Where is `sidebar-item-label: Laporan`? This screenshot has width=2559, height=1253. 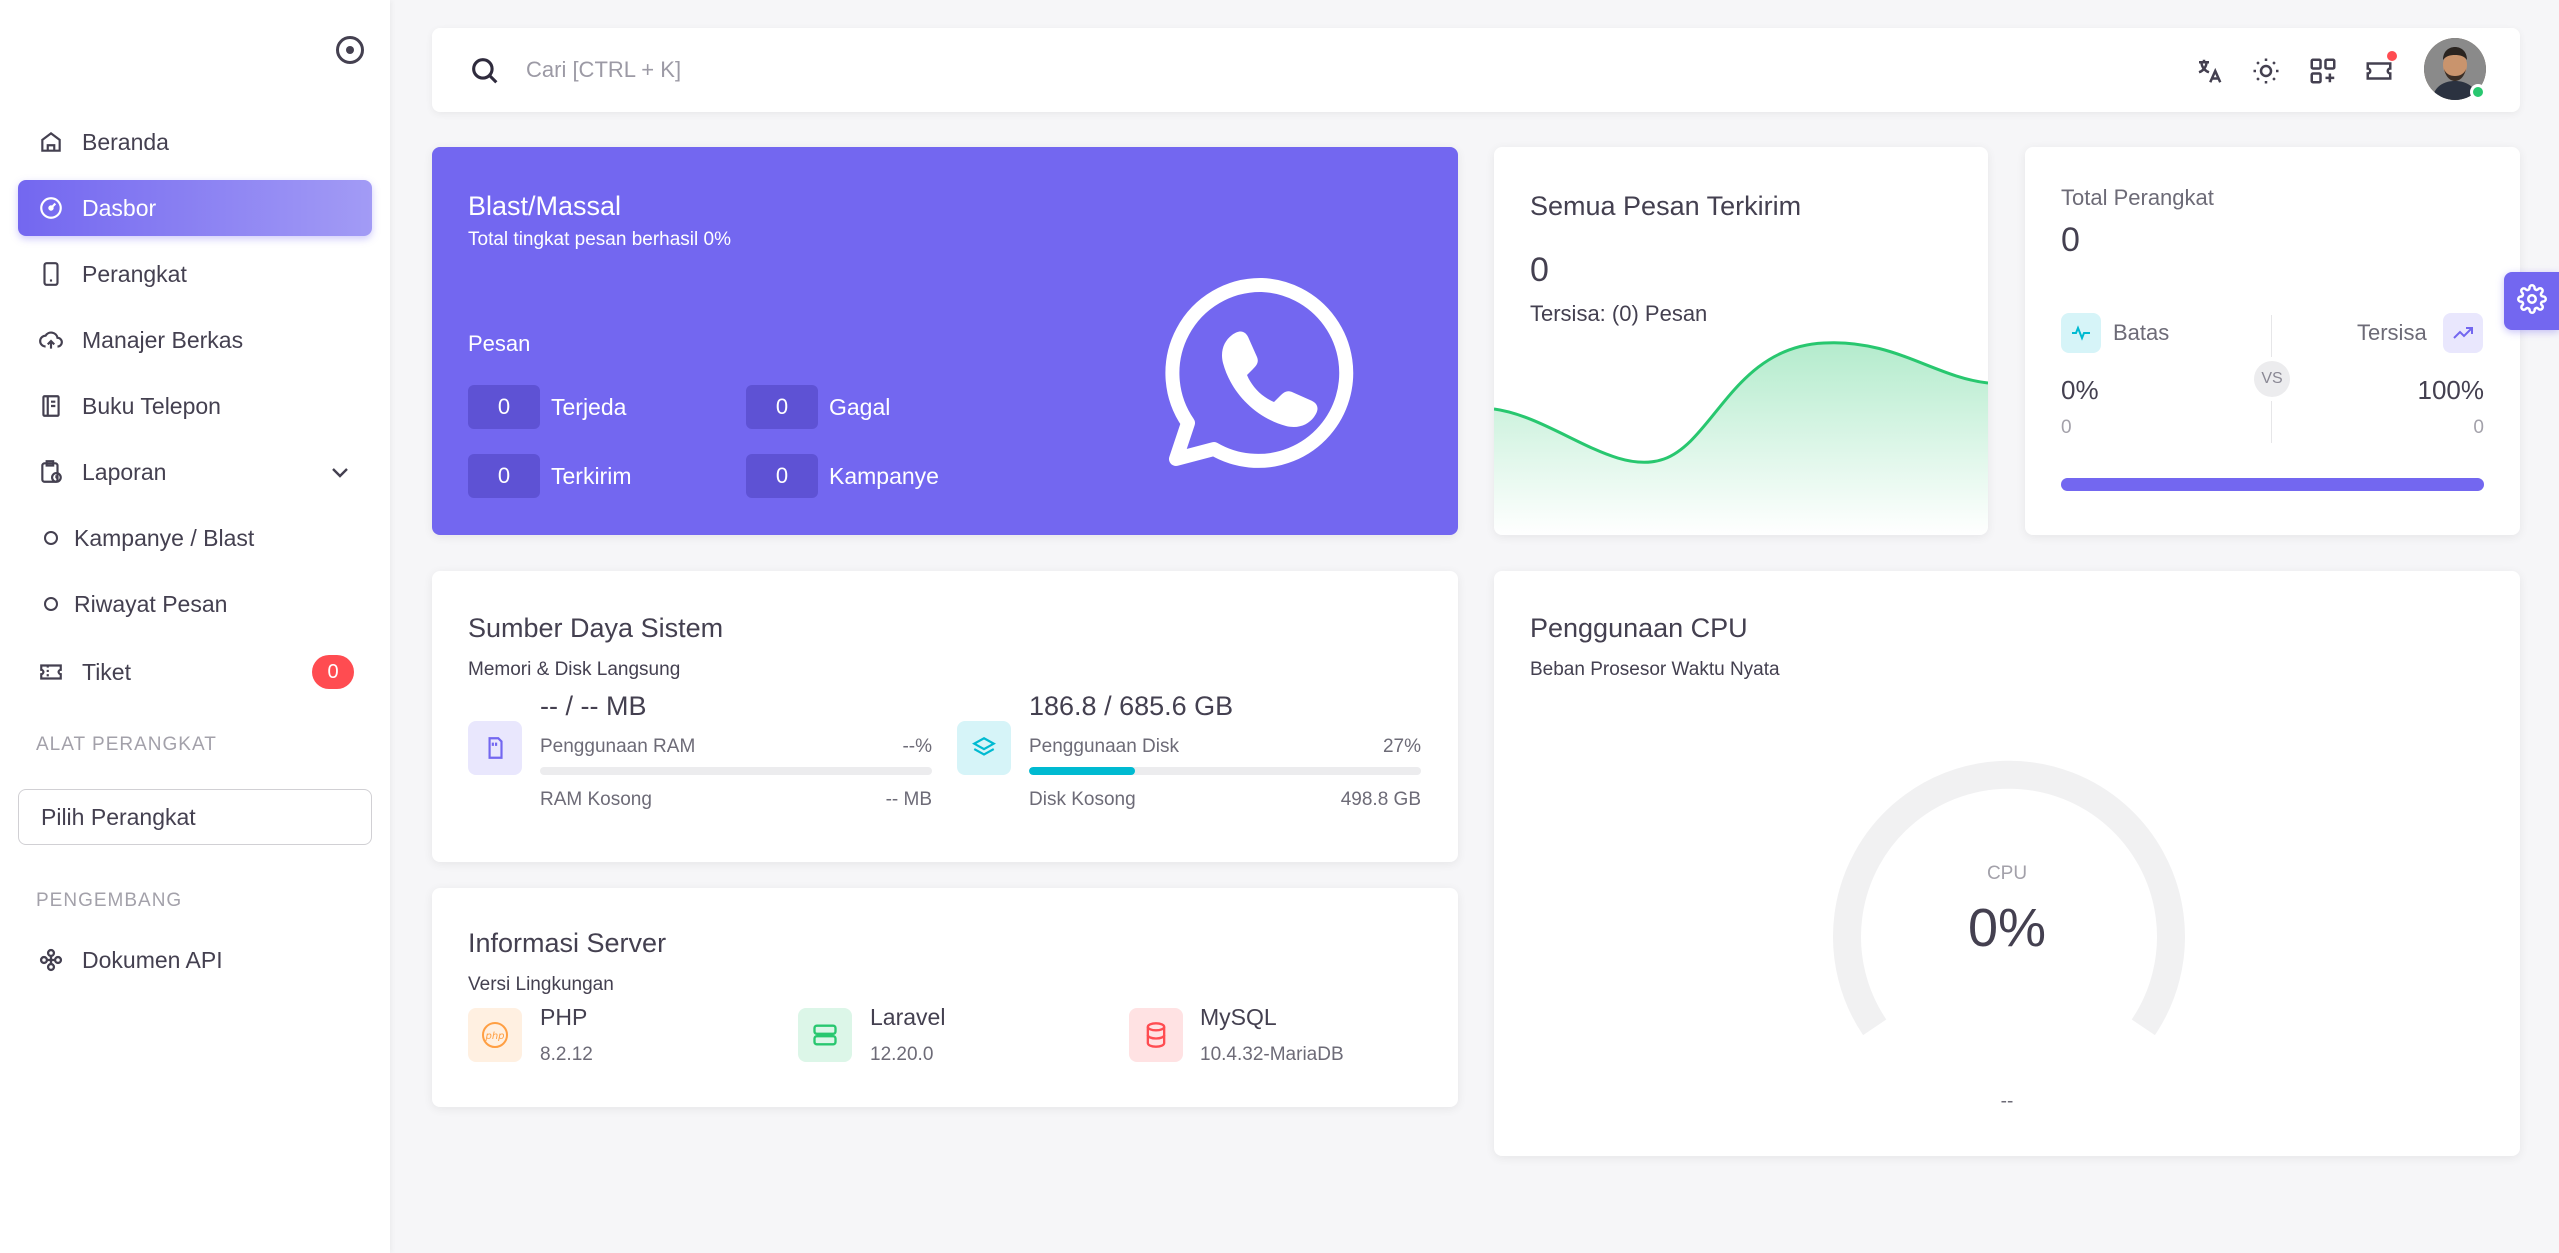 sidebar-item-label: Laporan is located at coordinates (124, 471).